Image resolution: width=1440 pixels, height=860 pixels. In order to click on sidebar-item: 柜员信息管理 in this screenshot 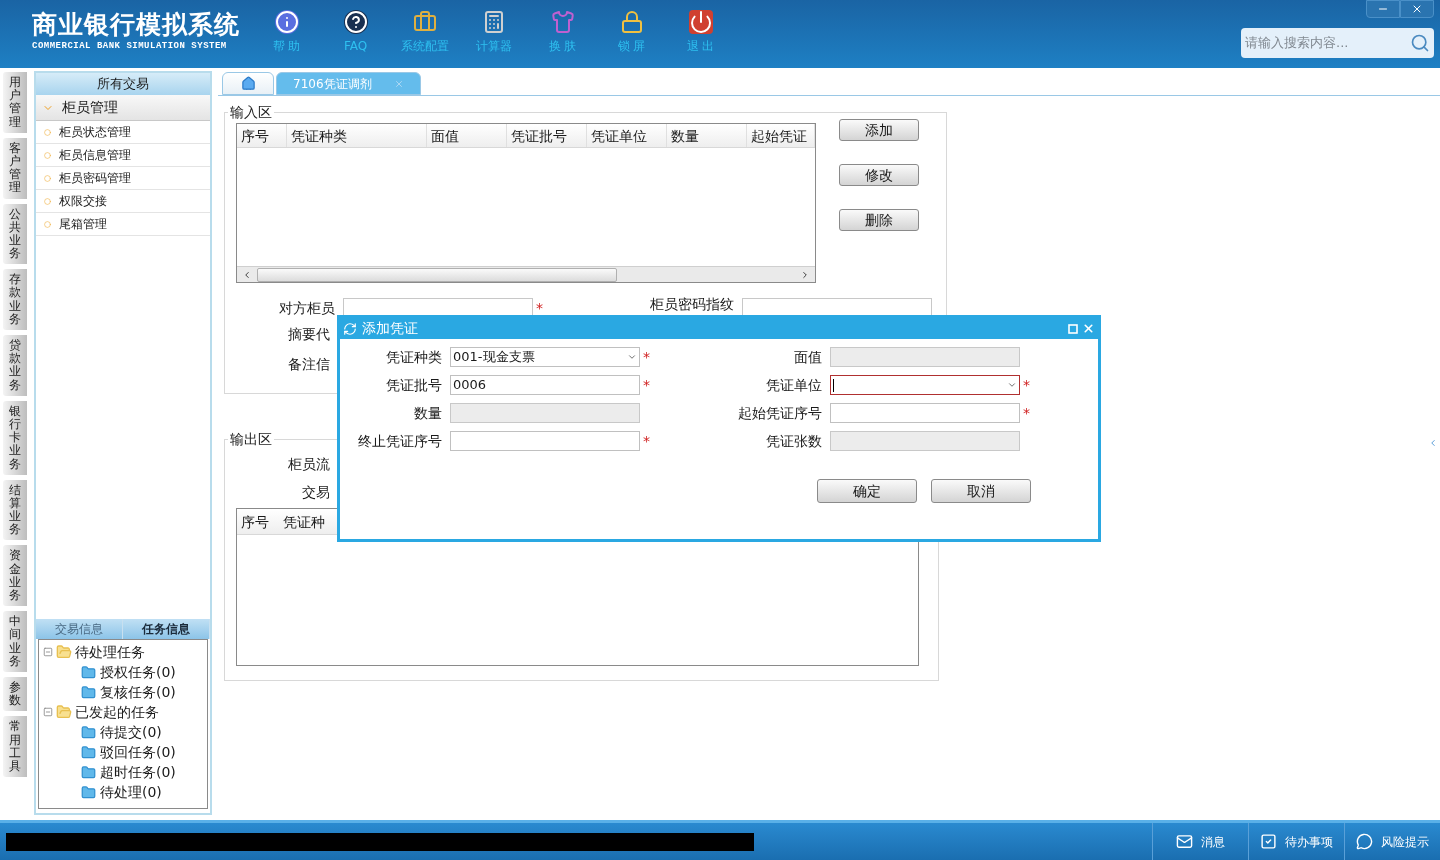, I will do `click(123, 155)`.